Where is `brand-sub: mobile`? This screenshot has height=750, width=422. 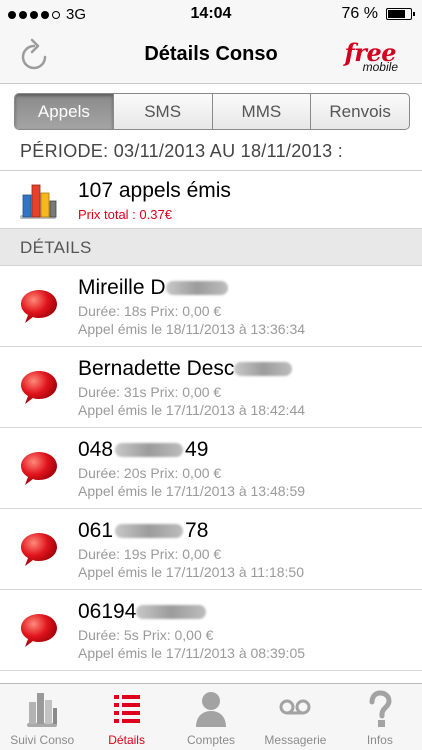 brand-sub: mobile is located at coordinates (380, 67).